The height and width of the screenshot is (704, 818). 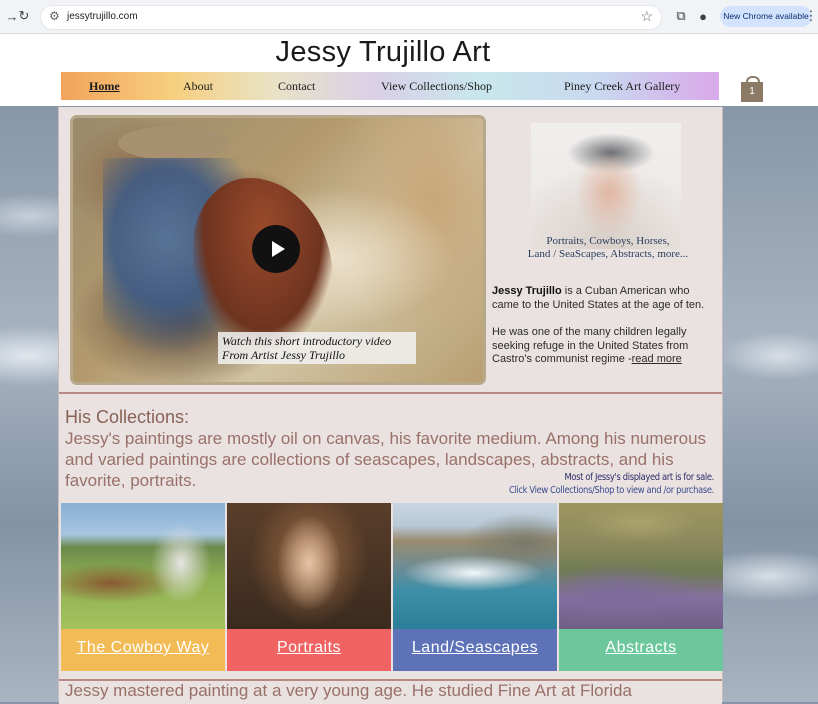 I want to click on site-settings-icon: ⚙, so click(x=54, y=16).